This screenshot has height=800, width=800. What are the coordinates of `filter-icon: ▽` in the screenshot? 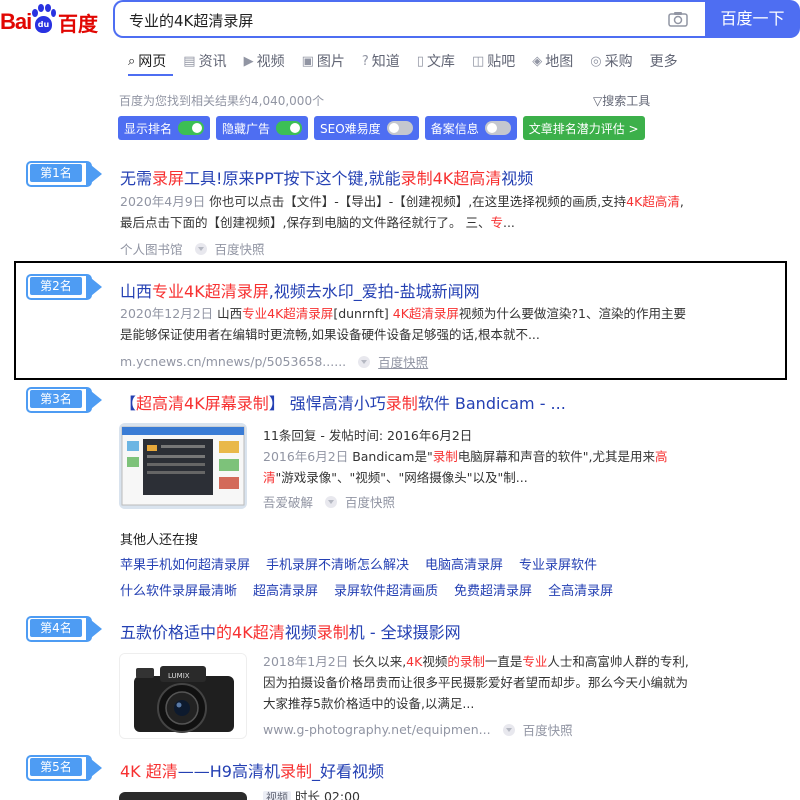 It's located at (598, 101).